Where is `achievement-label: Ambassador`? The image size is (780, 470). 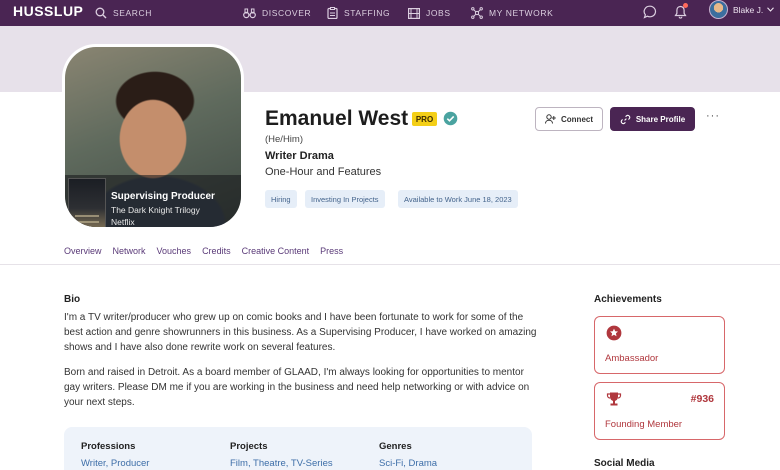
achievement-label: Ambassador is located at coordinates (632, 358).